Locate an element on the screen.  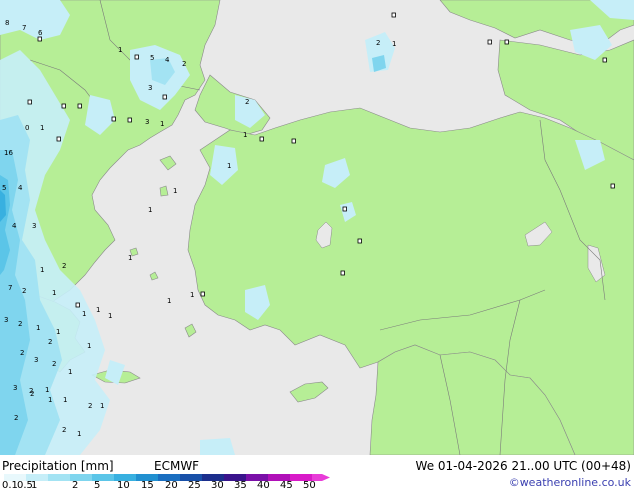
rain-amount-label: 0 is located at coordinates (27, 128).